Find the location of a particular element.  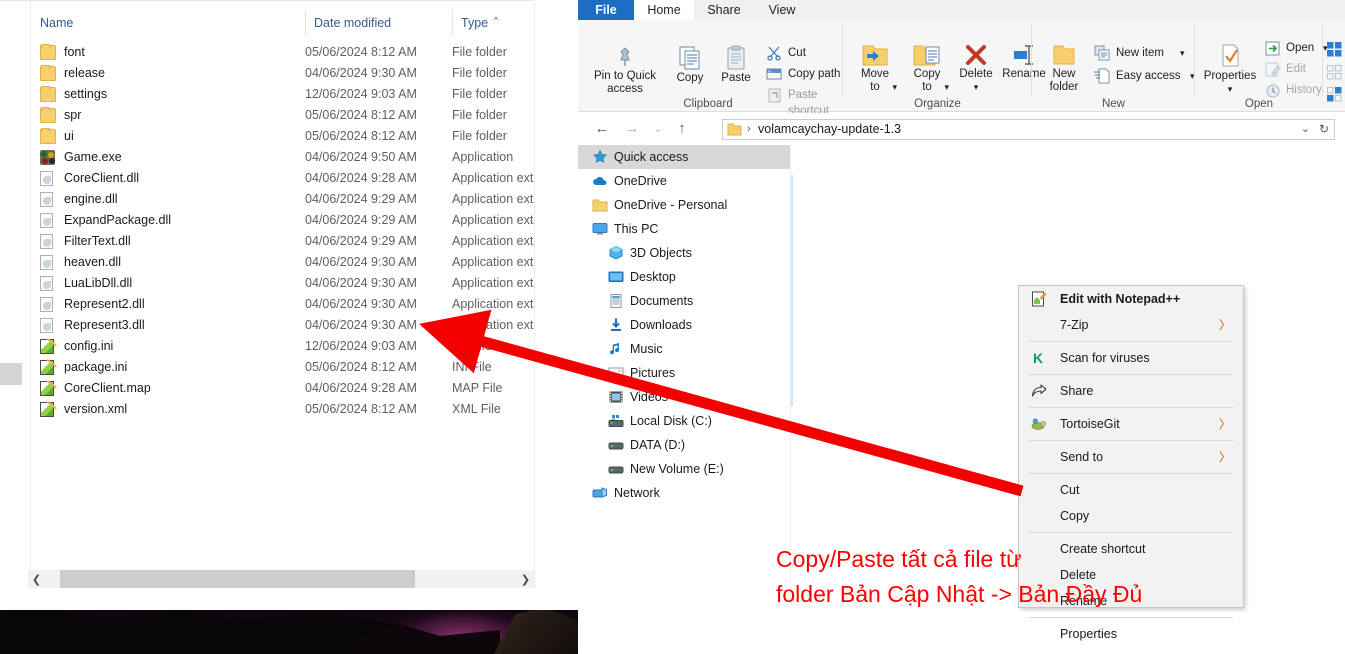

scroll-right-arrow-icon: ❯ is located at coordinates (525, 579).